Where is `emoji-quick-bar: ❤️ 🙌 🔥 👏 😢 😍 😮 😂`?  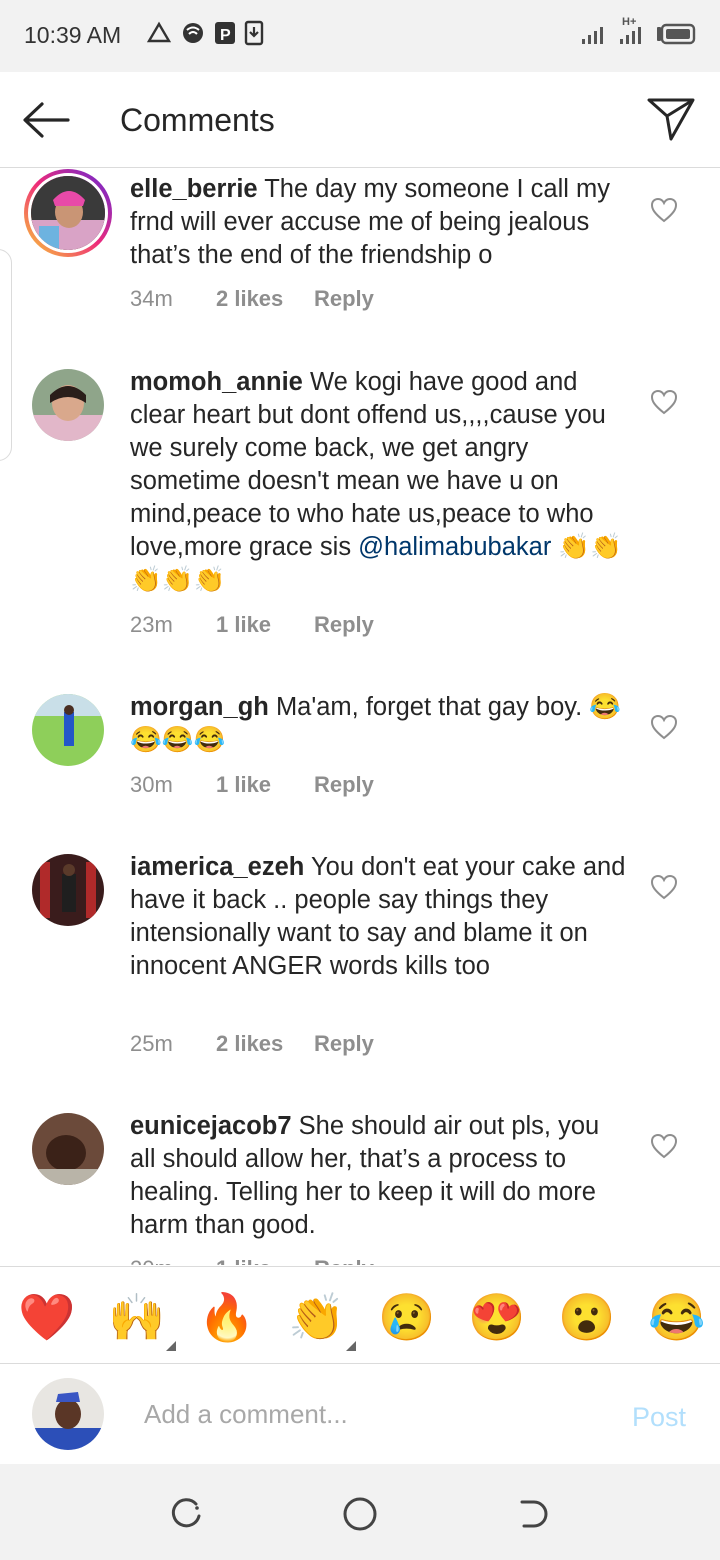 emoji-quick-bar: ❤️ 🙌 🔥 👏 😢 😍 😮 😂 is located at coordinates (360, 1315).